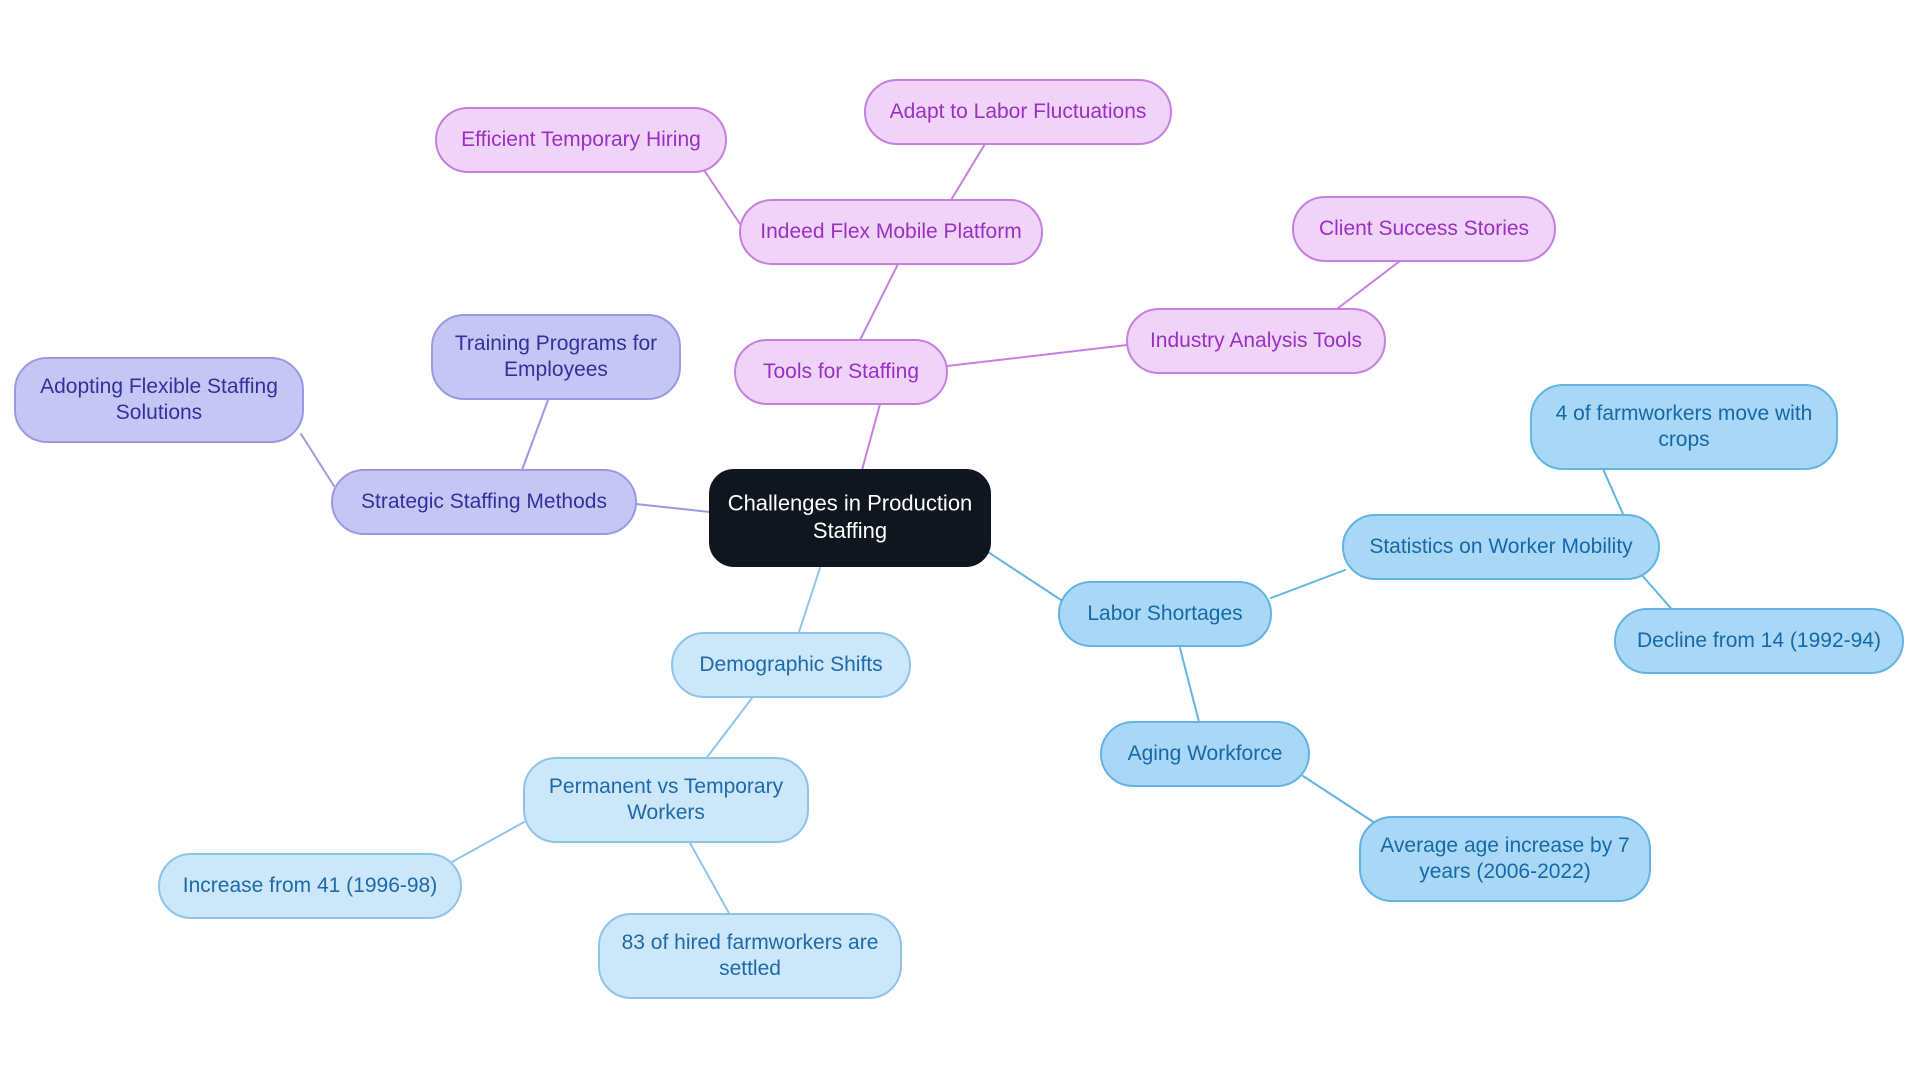 Image resolution: width=1920 pixels, height=1083 pixels. Describe the element at coordinates (488, 842) in the screenshot. I see `mindmap-edge-permanent-increase` at that location.